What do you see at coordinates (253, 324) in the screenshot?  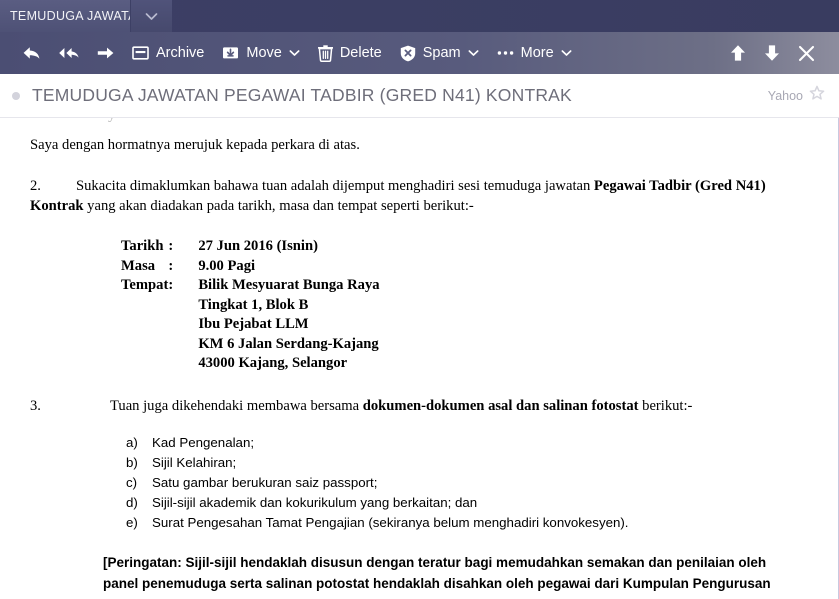 I see `detail-value: Ibu Pejabat LLM` at bounding box center [253, 324].